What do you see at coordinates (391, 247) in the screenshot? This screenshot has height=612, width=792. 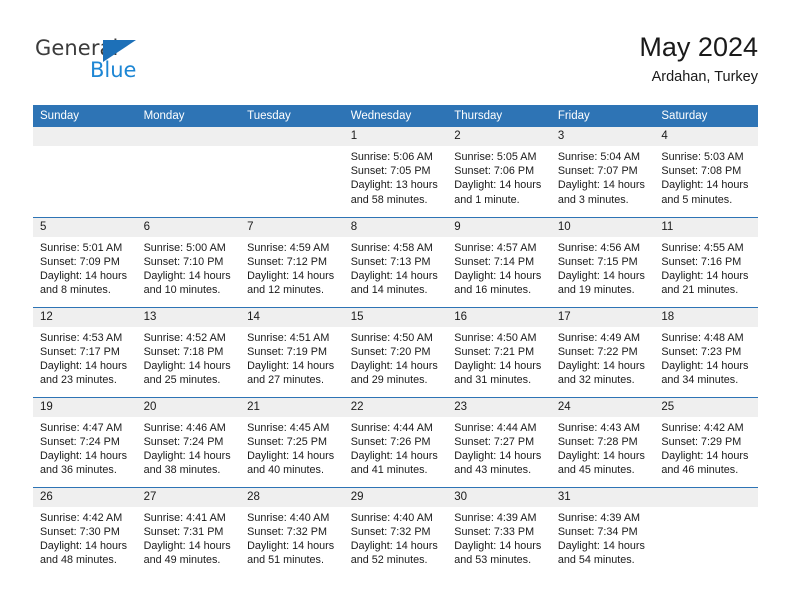 I see `sunrise-text: Sunrise: 4:58 AM` at bounding box center [391, 247].